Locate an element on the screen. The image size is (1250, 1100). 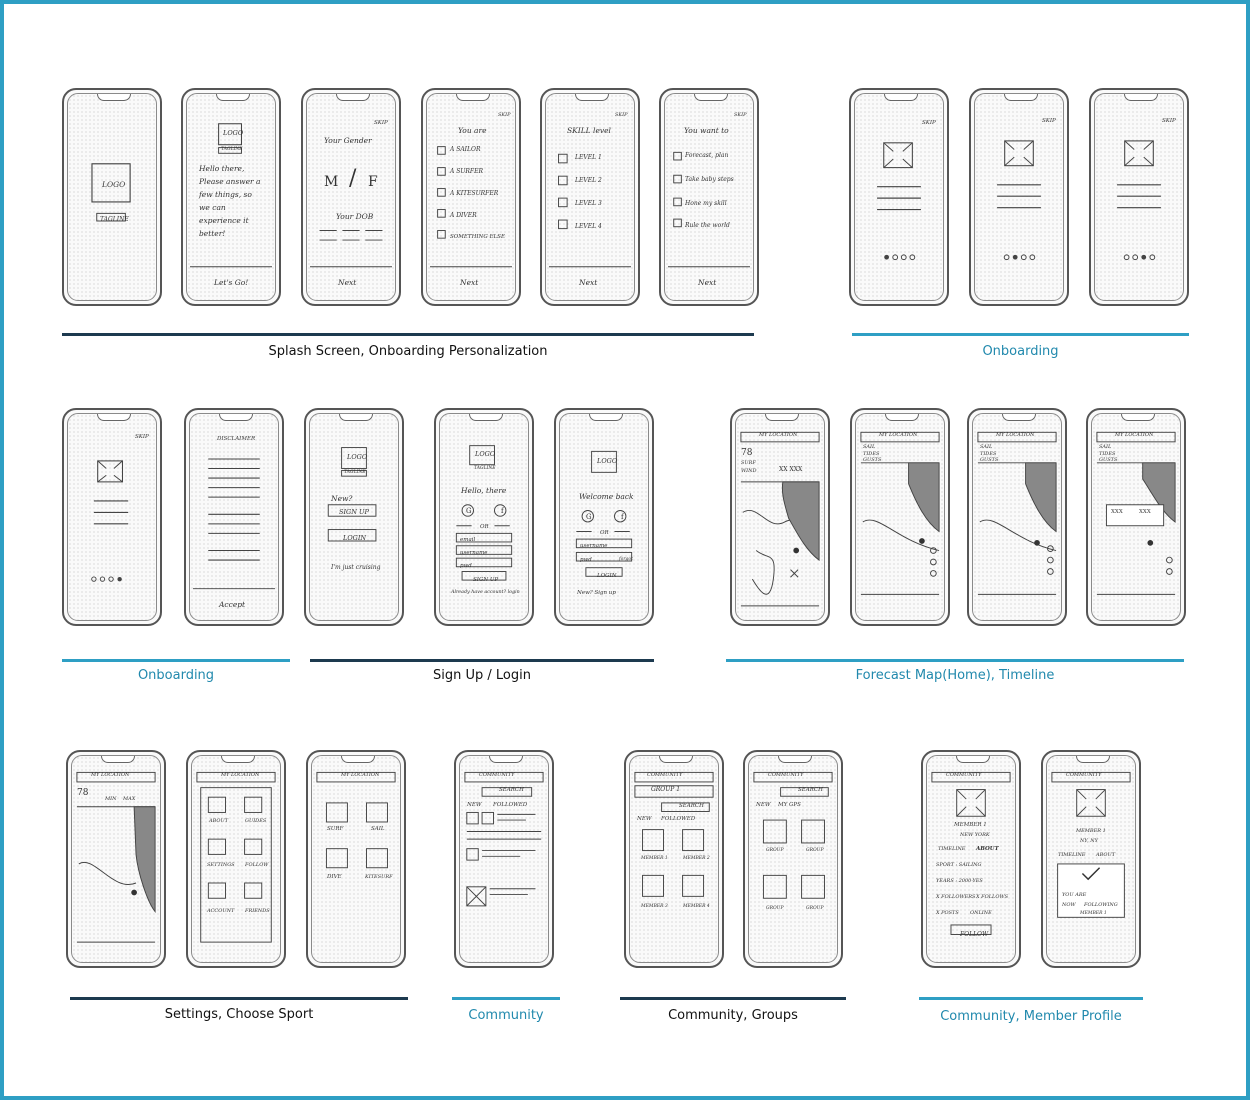
phone-timeline-3: MY LOCATION SAIL TIDES GUSTS XXX XXX is located at coordinates (1136, 517).